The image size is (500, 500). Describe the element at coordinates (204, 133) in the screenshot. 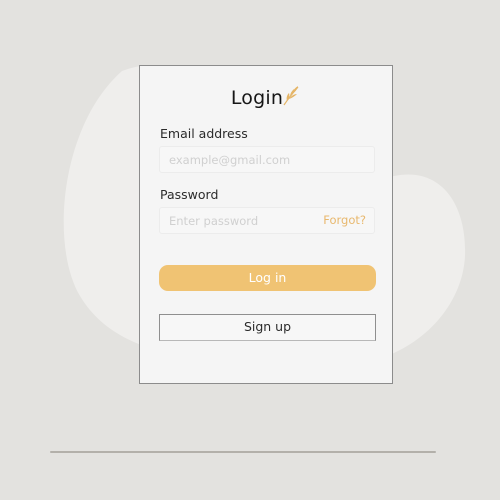

I see `email-label: Email address` at that location.